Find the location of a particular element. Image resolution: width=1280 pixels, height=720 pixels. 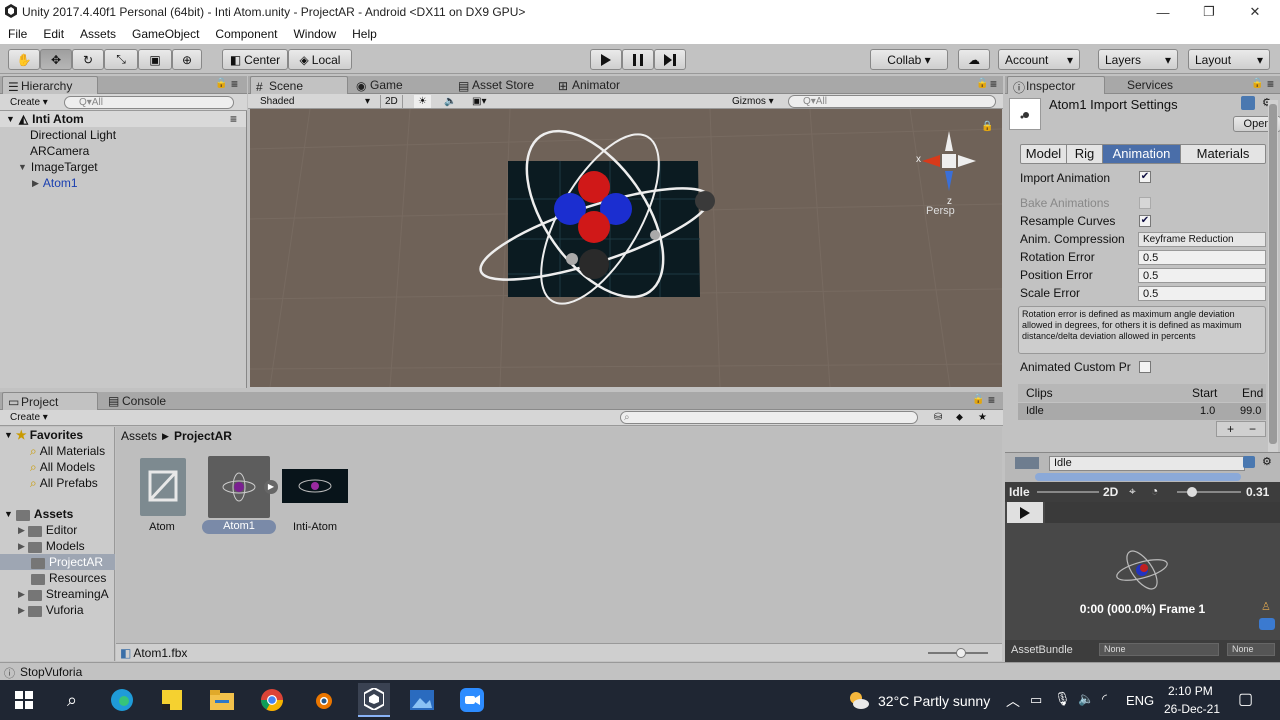

scale-tool-icon: ⤡ is located at coordinates (121, 59).